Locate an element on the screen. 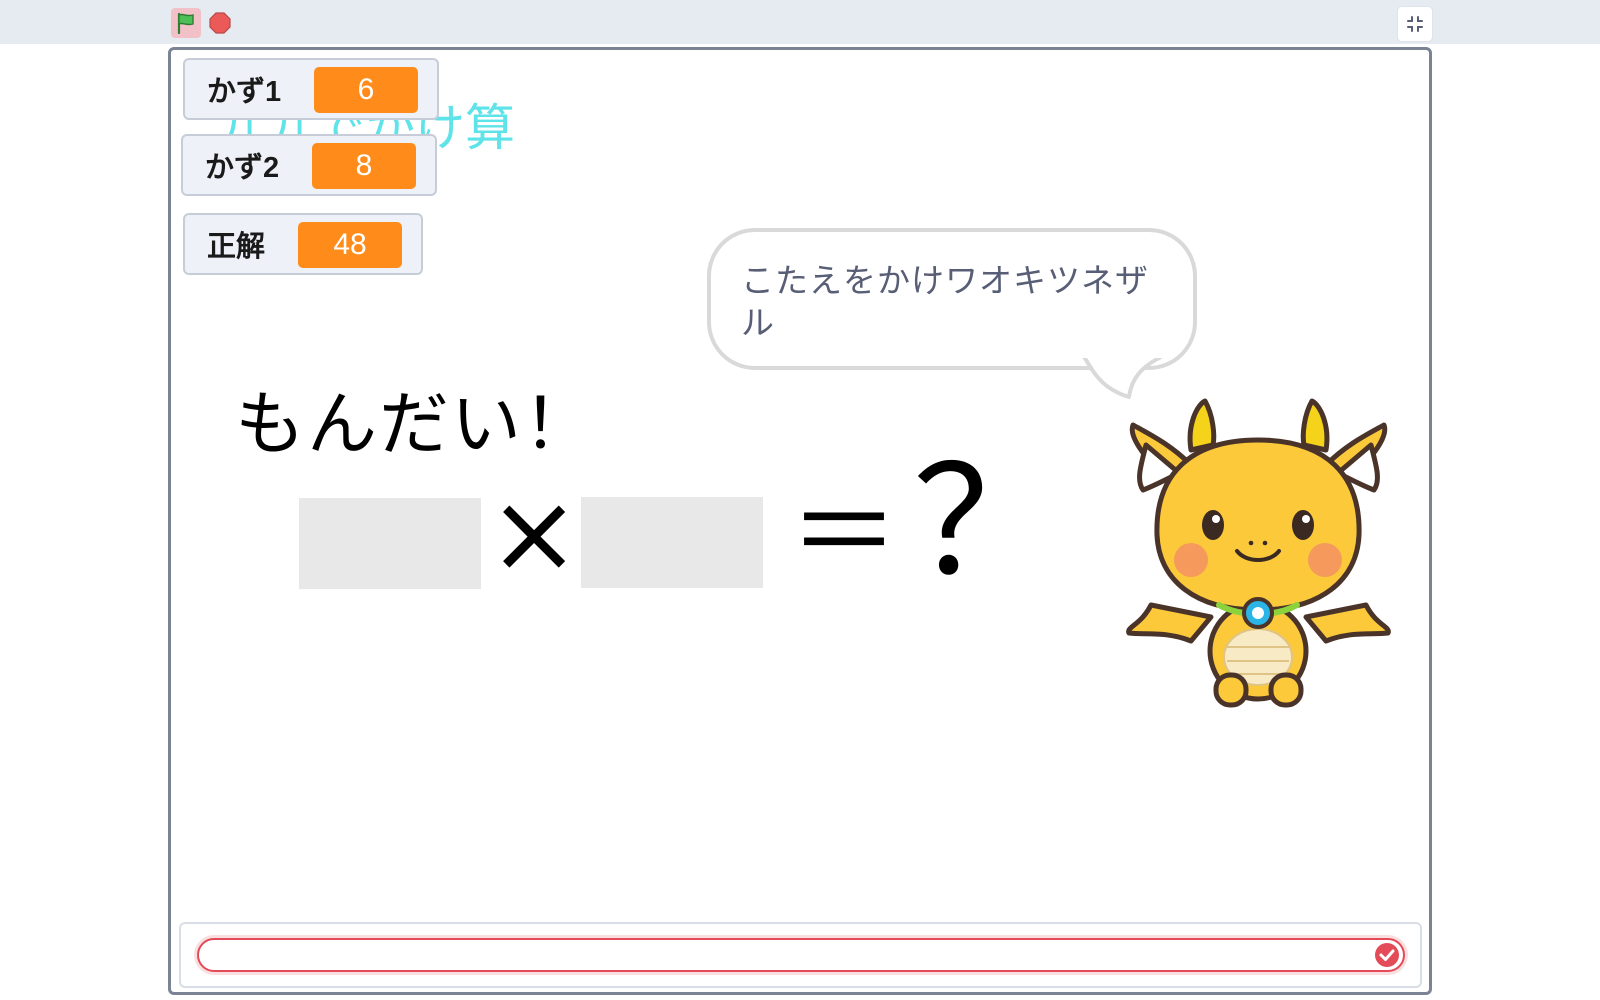  variable-monitor-kazu1: かず1 6 is located at coordinates (311, 89).